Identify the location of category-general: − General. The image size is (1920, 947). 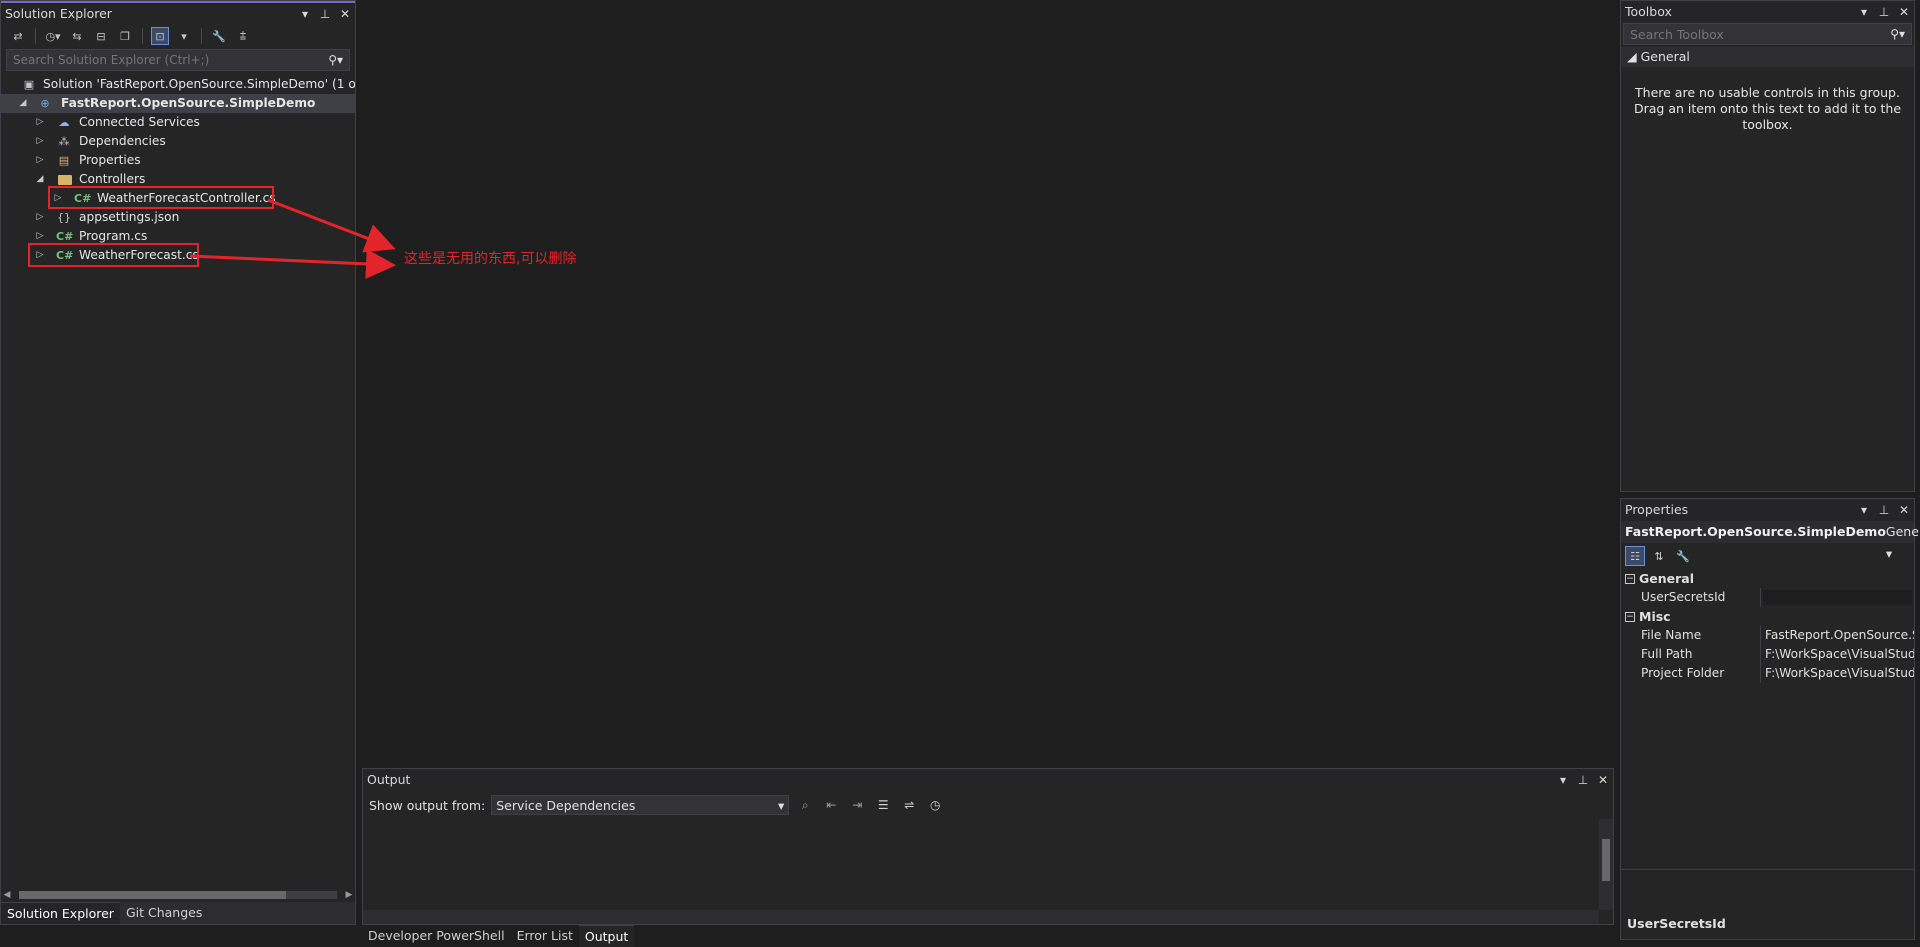
(1767, 578).